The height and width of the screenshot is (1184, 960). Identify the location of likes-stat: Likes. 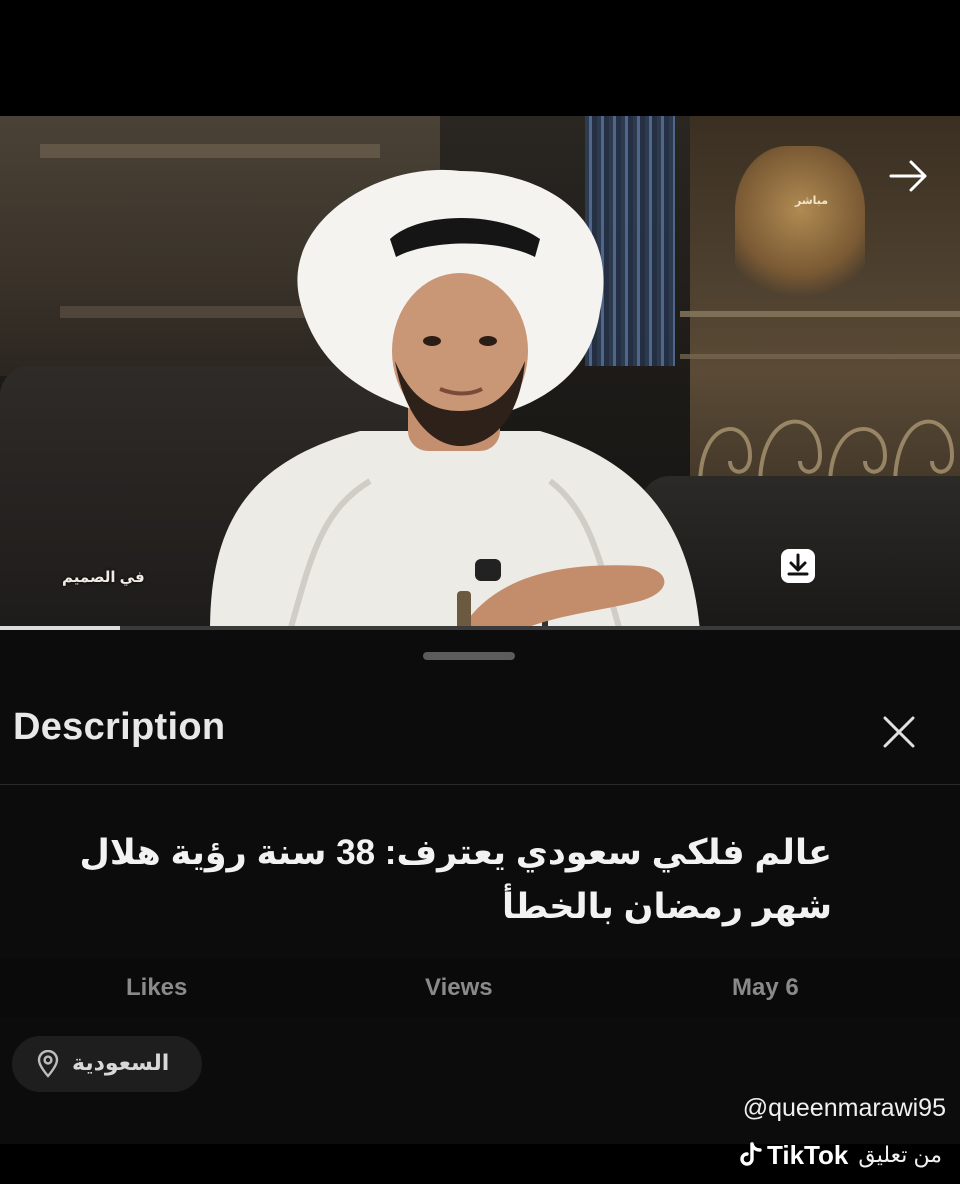
(157, 987).